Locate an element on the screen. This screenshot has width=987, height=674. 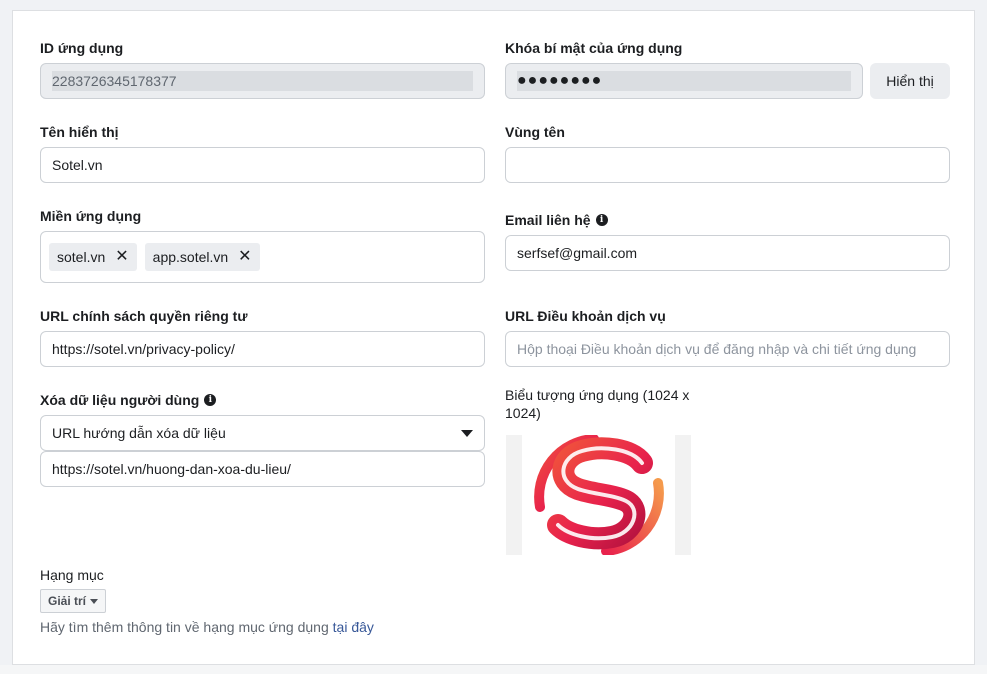
data-deletion-url-value: https://sotel.vn/huong-dan-xoa-du-lieu/ is located at coordinates (171, 469).